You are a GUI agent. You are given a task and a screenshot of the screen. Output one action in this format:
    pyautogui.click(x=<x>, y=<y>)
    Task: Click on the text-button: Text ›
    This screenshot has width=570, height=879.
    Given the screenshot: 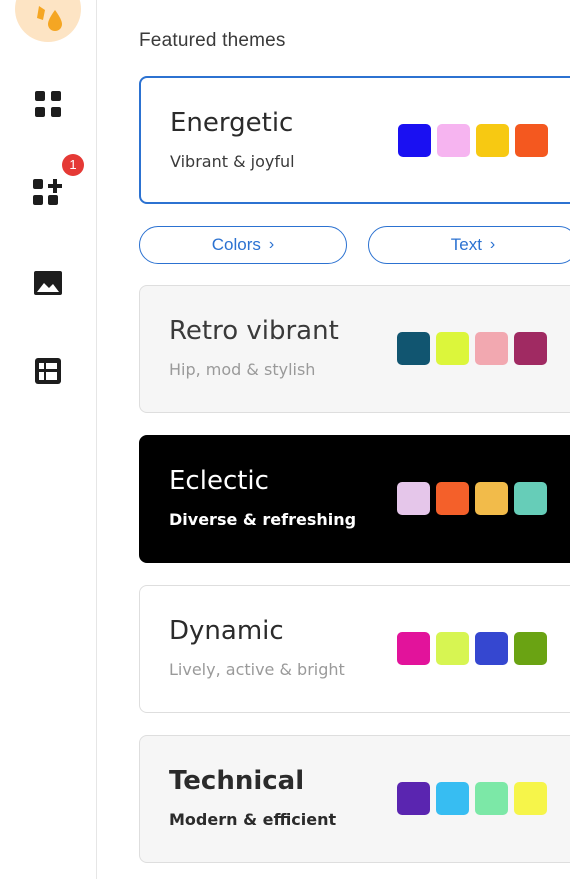 What is the action you would take?
    pyautogui.click(x=469, y=245)
    